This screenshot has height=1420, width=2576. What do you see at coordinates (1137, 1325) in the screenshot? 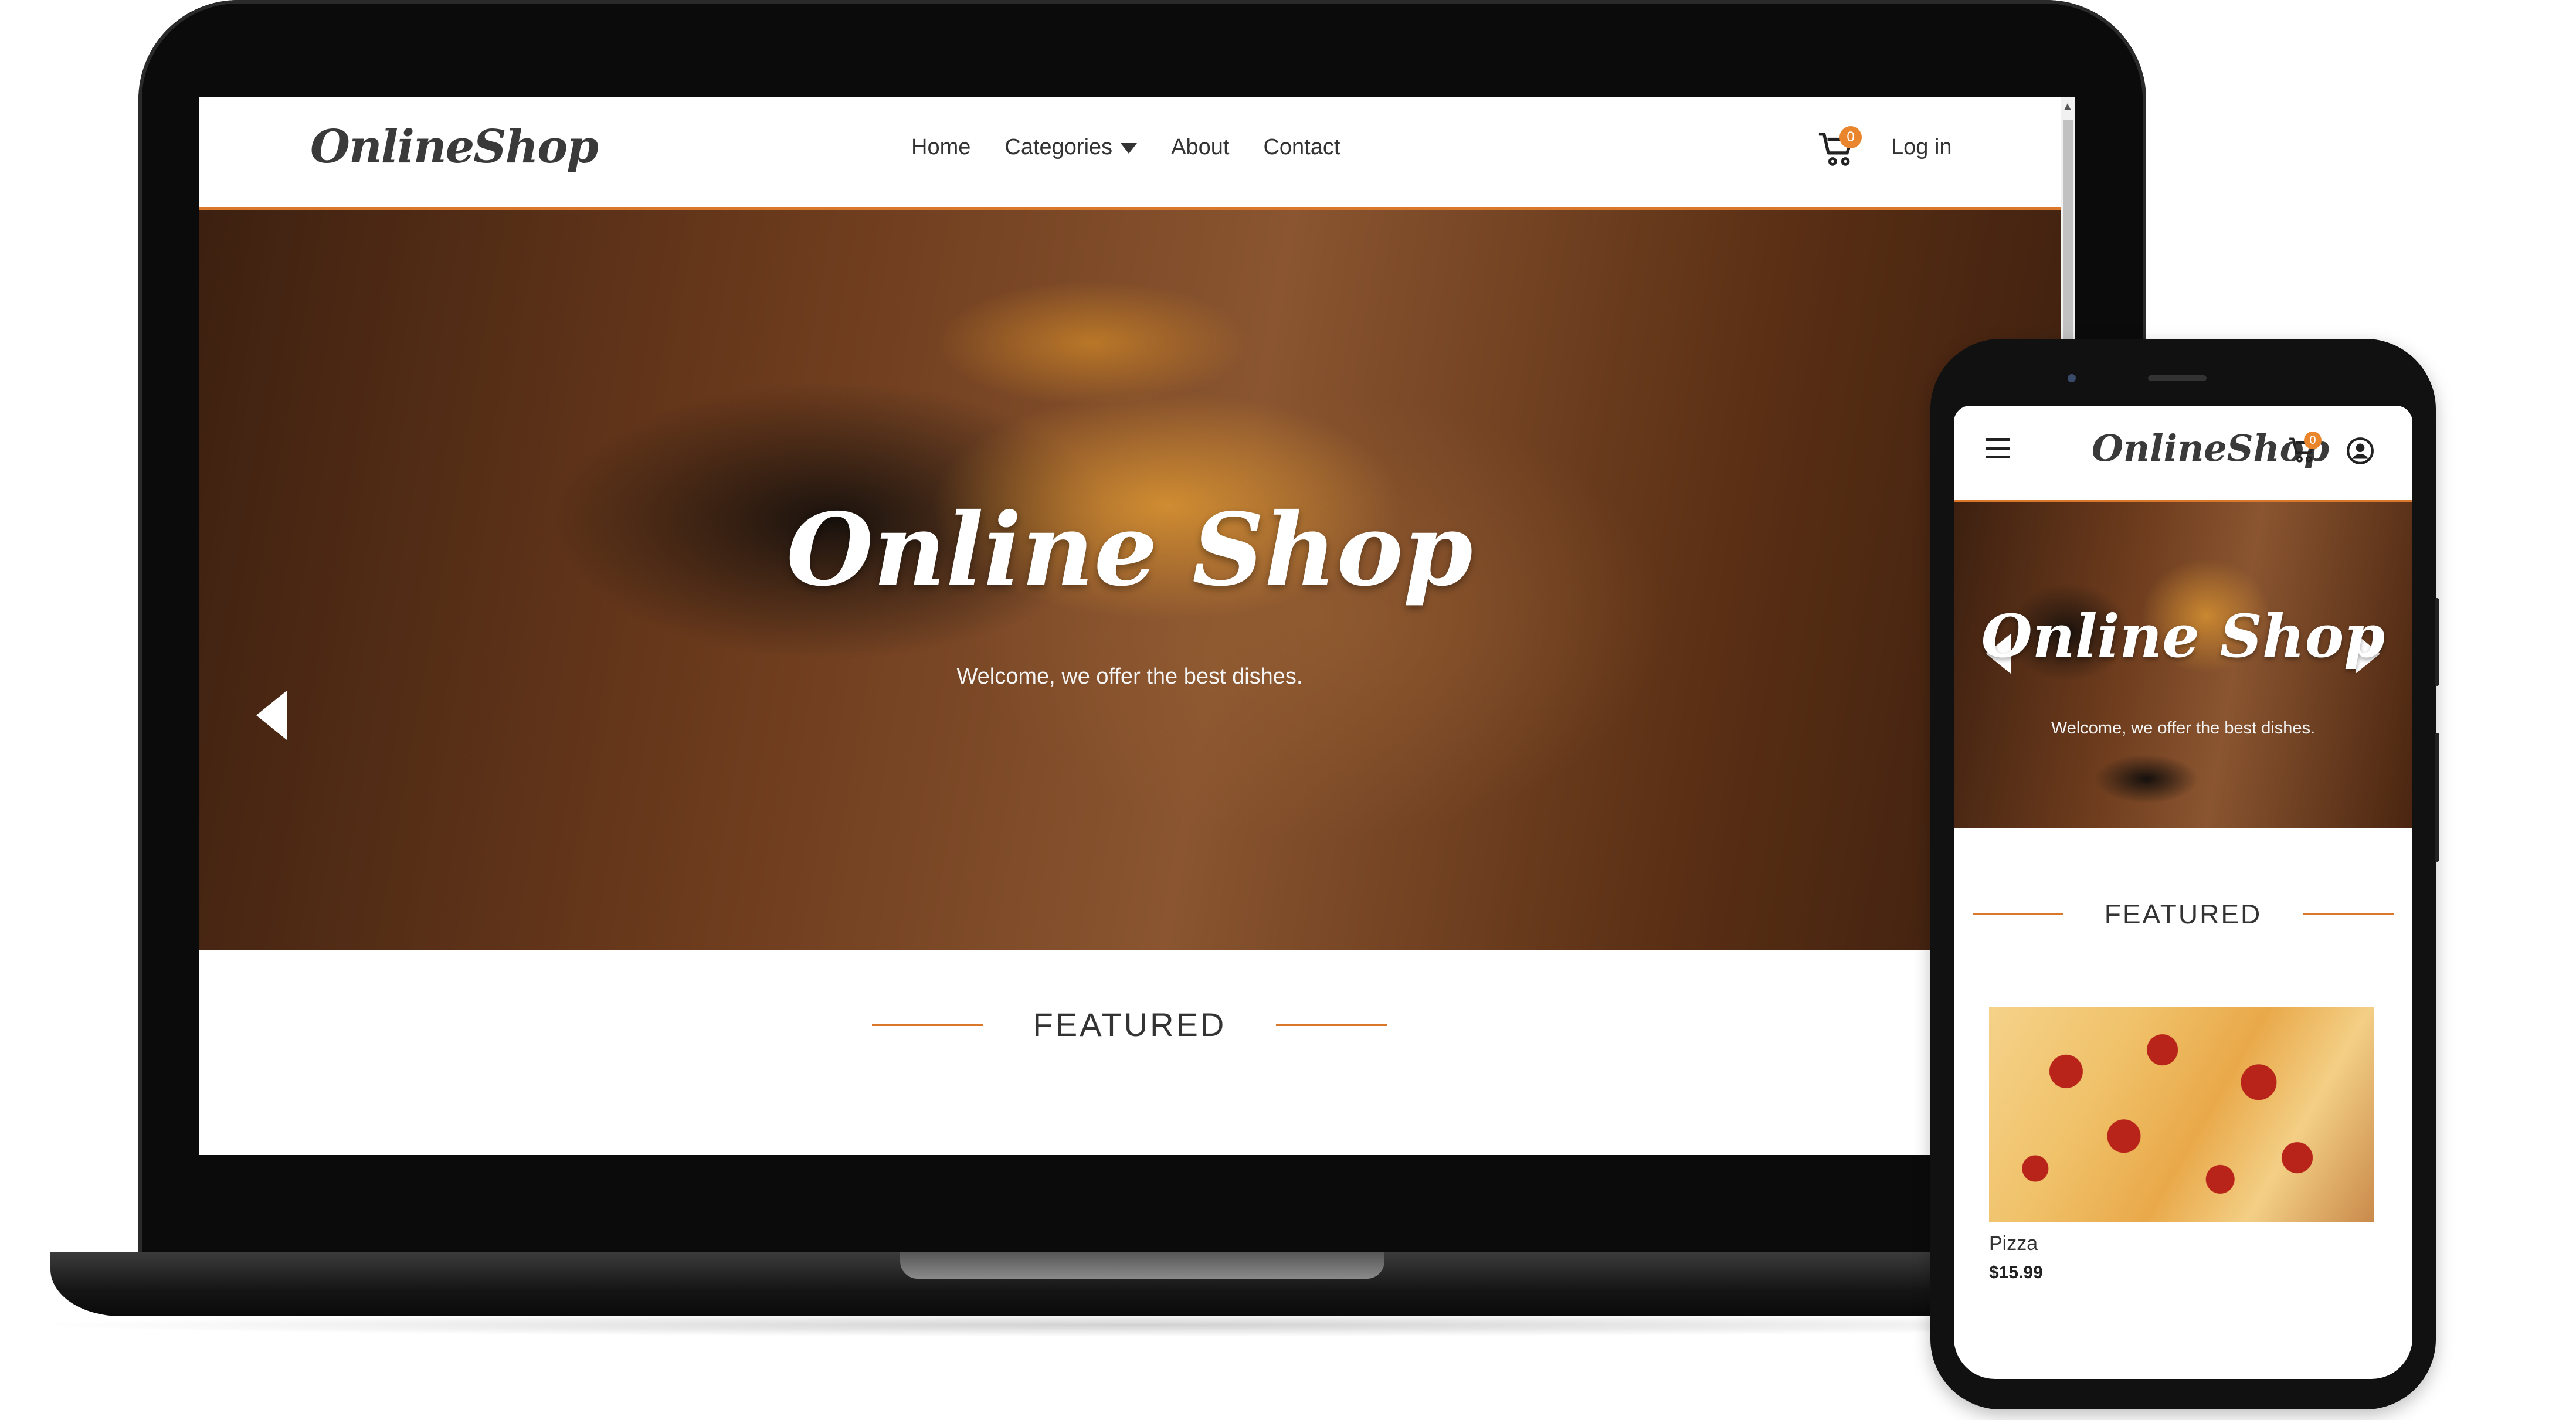
I see `laptop-shadow` at bounding box center [1137, 1325].